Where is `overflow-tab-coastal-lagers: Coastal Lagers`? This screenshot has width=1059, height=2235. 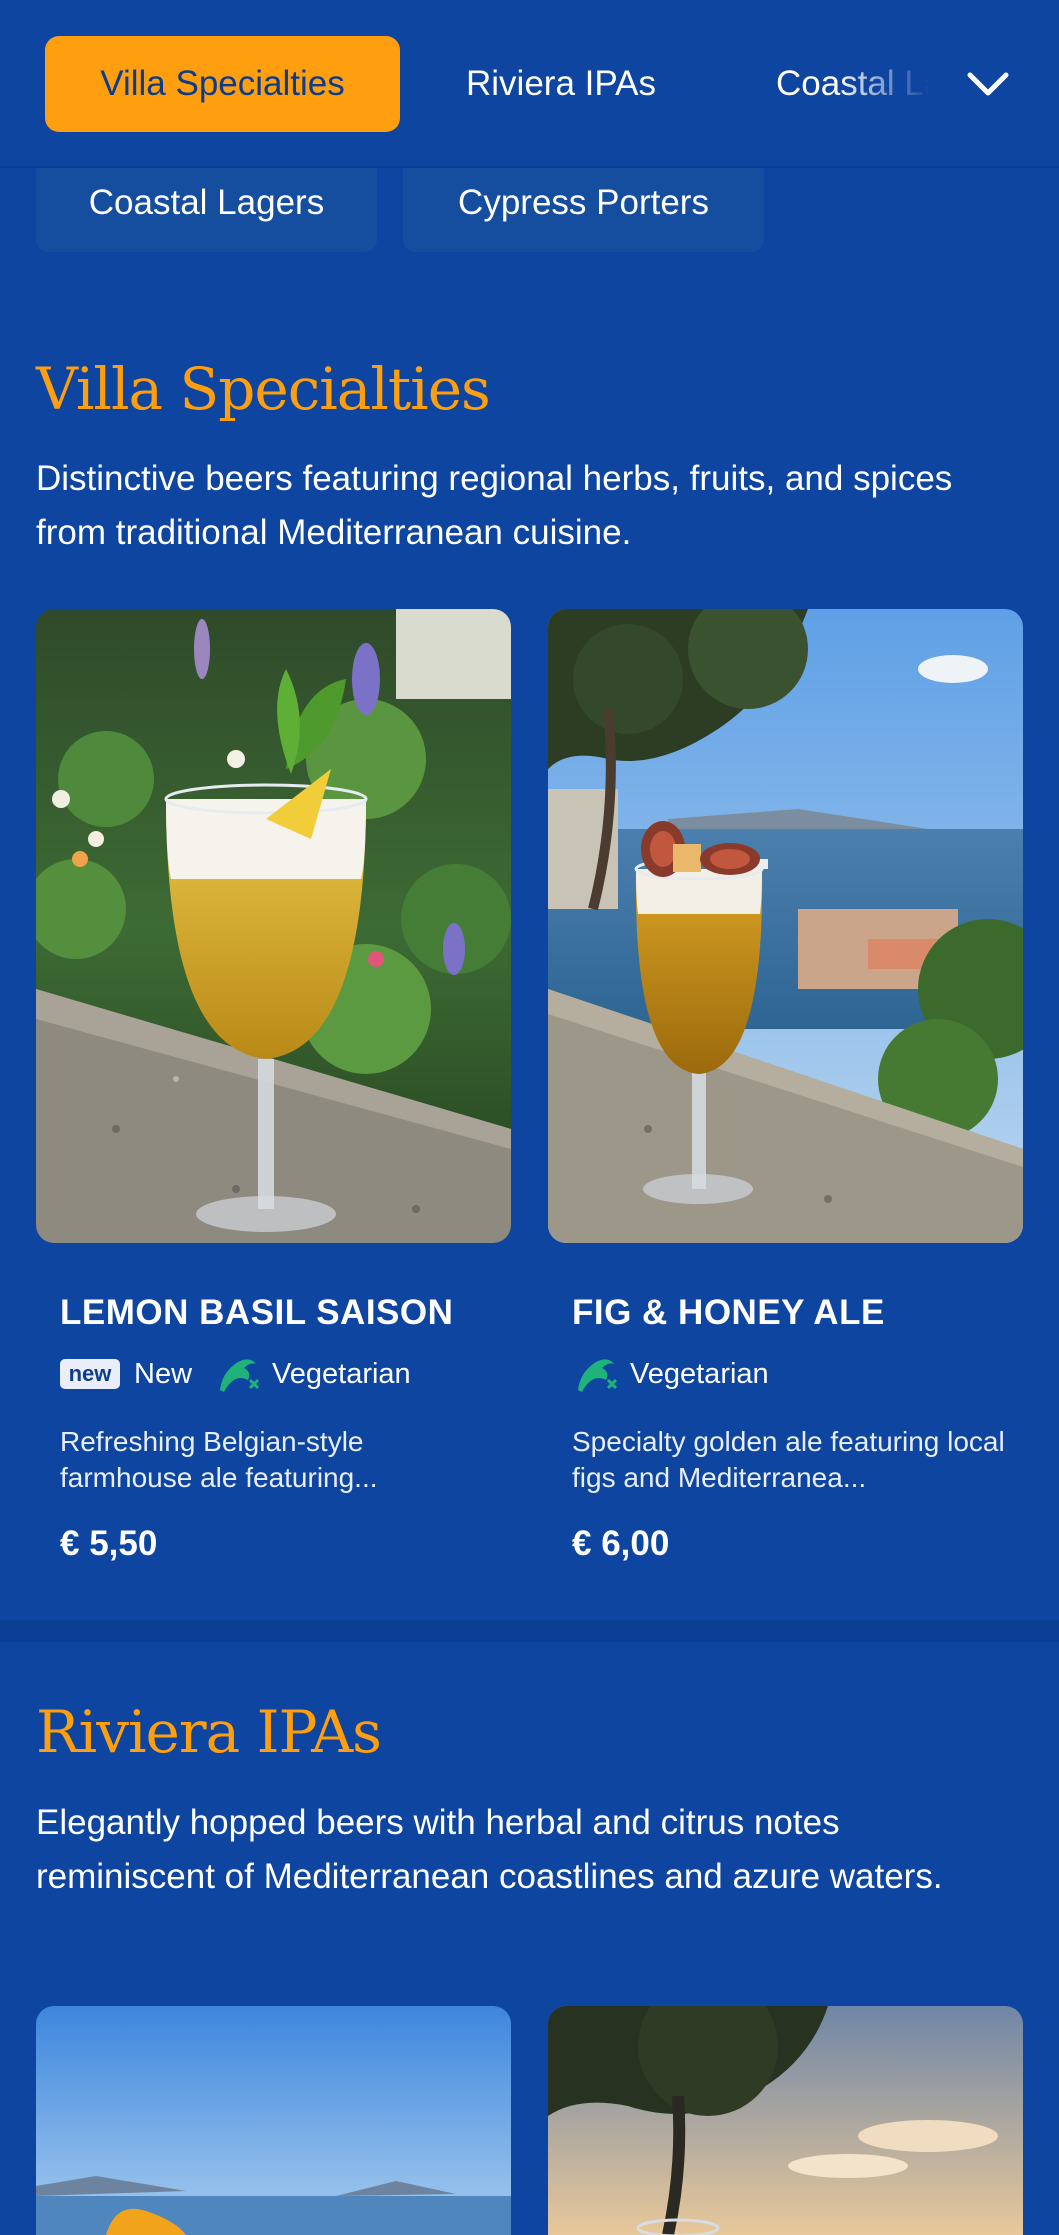
overflow-tab-coastal-lagers: Coastal Lagers is located at coordinates (206, 210).